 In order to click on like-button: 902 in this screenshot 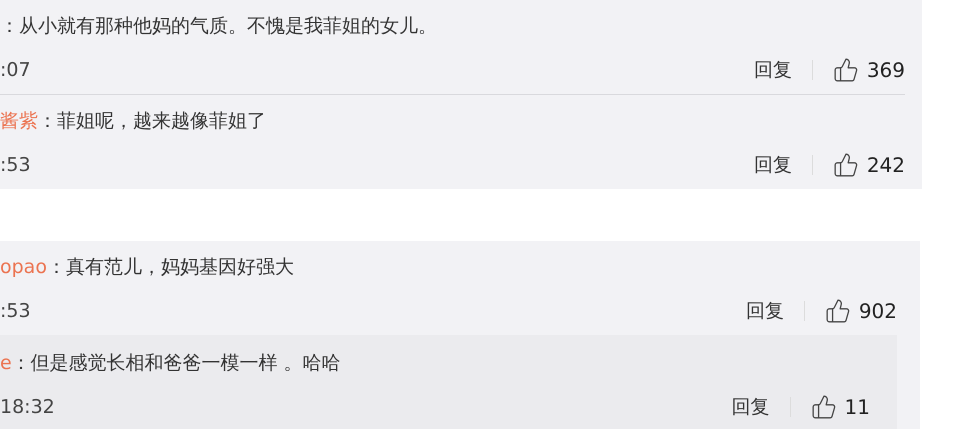, I will do `click(860, 311)`.